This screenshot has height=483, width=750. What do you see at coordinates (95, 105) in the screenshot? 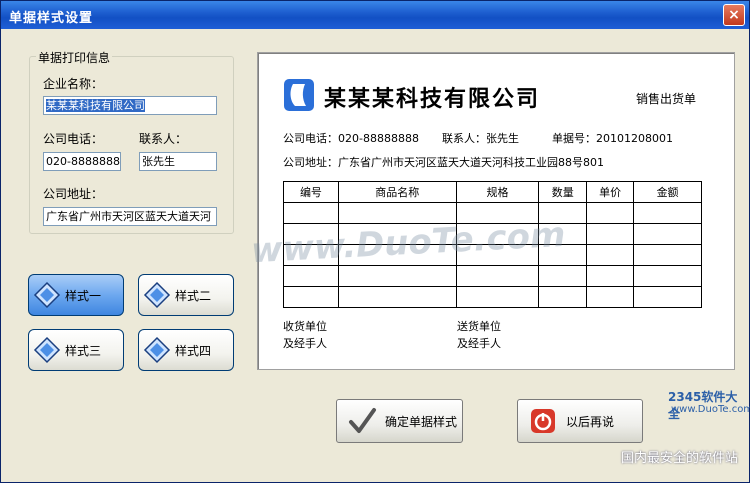
I see `company-name-value: 某某某科技有限公司` at bounding box center [95, 105].